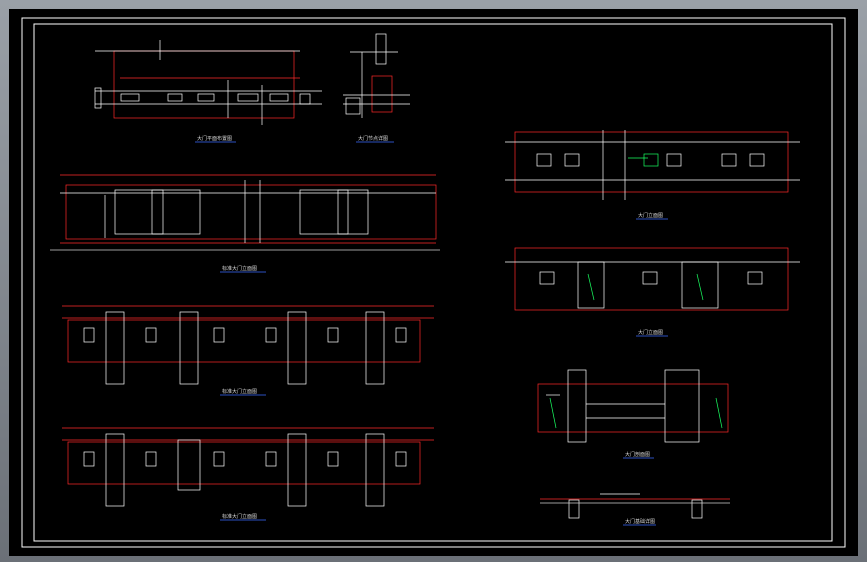  I want to click on caption-detail-top: 大门节点详图, so click(375, 139).